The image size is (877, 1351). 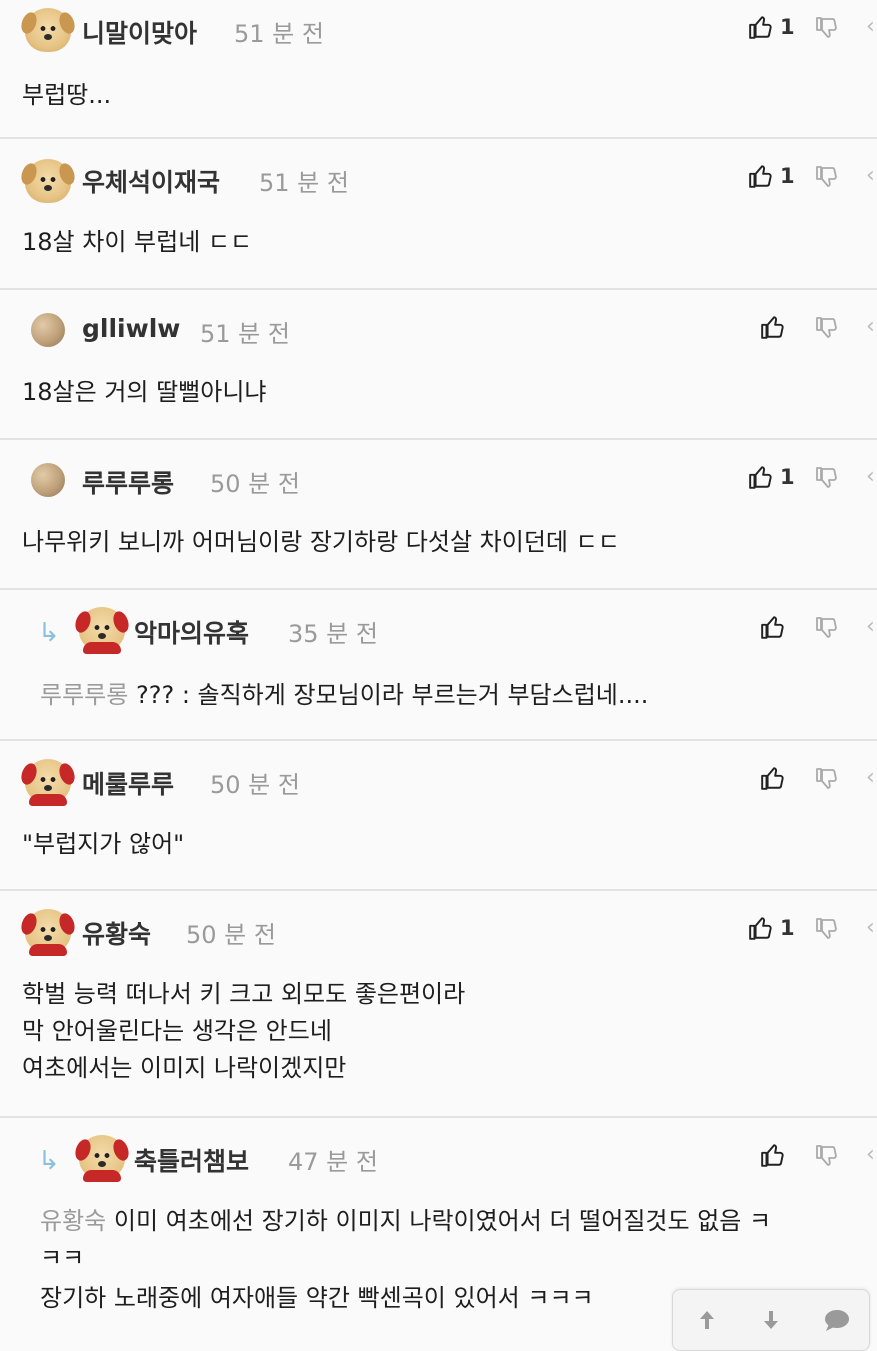 What do you see at coordinates (244, 994) in the screenshot?
I see `comment-text-line: 학벌 능력 떠나서 키 크고 외모도 좋은편이라` at bounding box center [244, 994].